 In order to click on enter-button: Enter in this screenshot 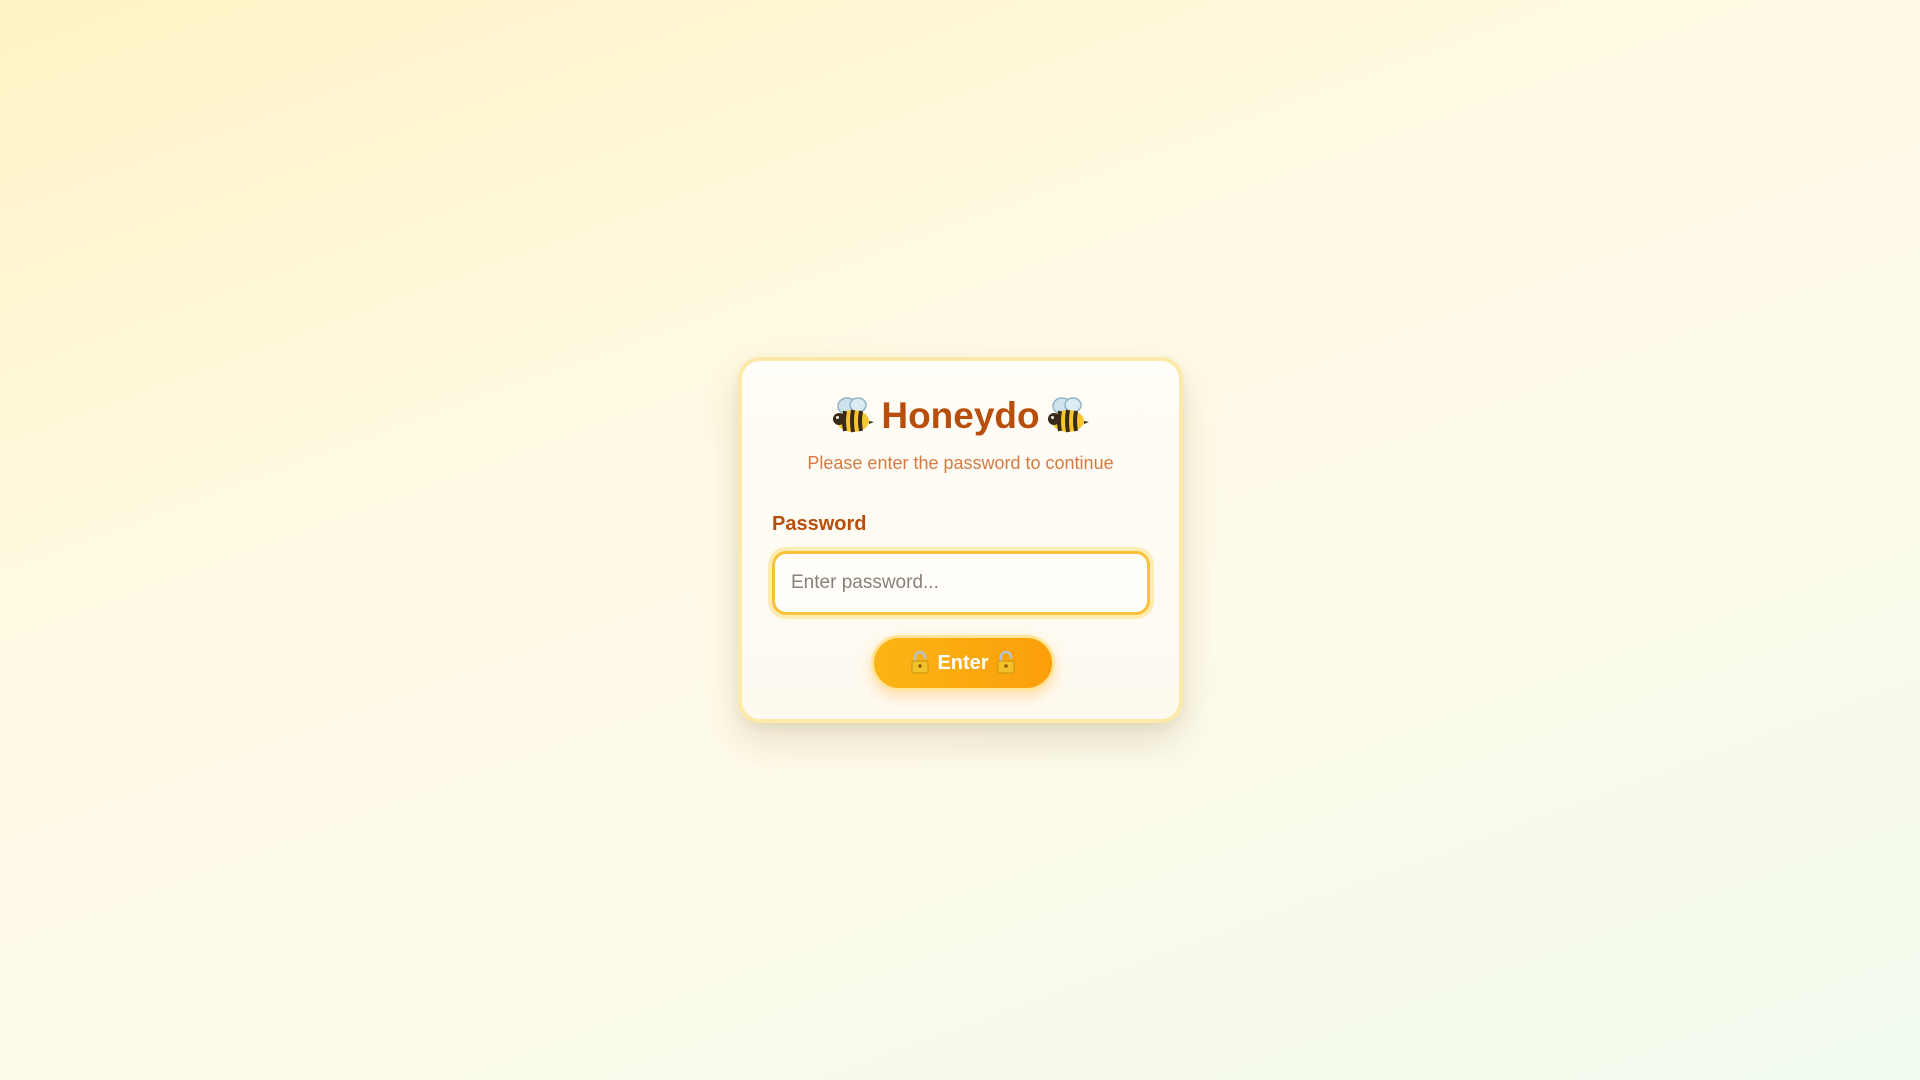, I will do `click(963, 663)`.